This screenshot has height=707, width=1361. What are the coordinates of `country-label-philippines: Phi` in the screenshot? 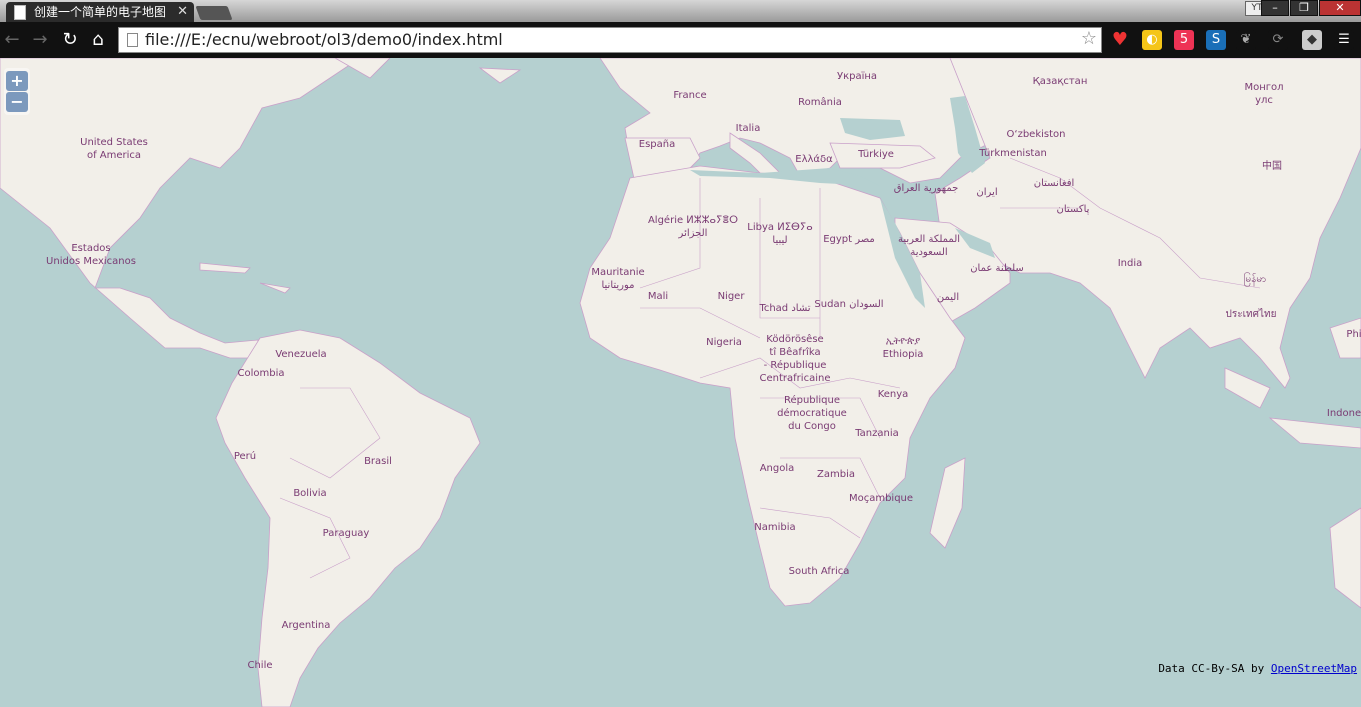 It's located at (1353, 334).